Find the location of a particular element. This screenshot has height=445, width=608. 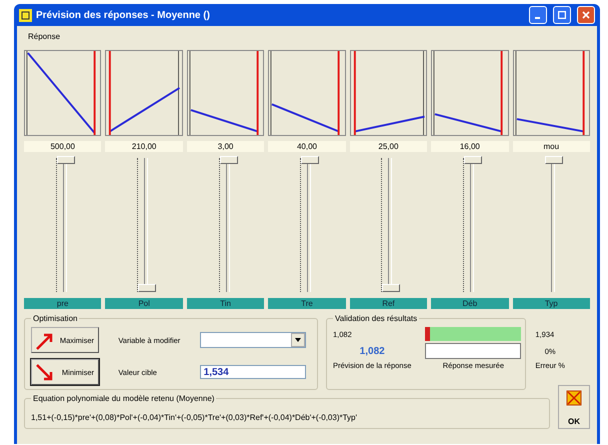

factor-name: Tre is located at coordinates (307, 303).